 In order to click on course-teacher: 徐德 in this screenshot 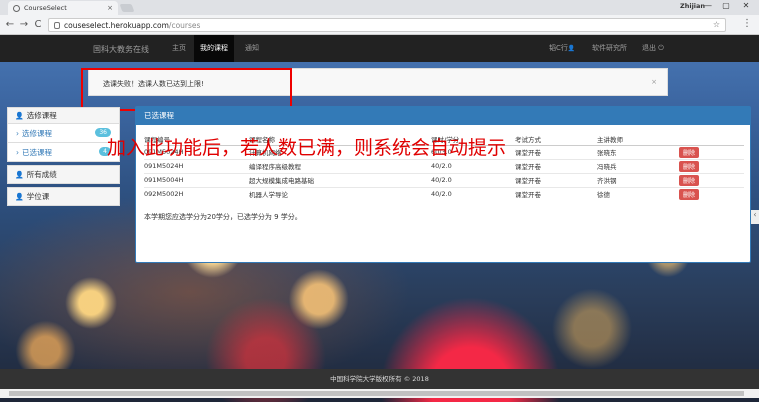, I will do `click(638, 193)`.